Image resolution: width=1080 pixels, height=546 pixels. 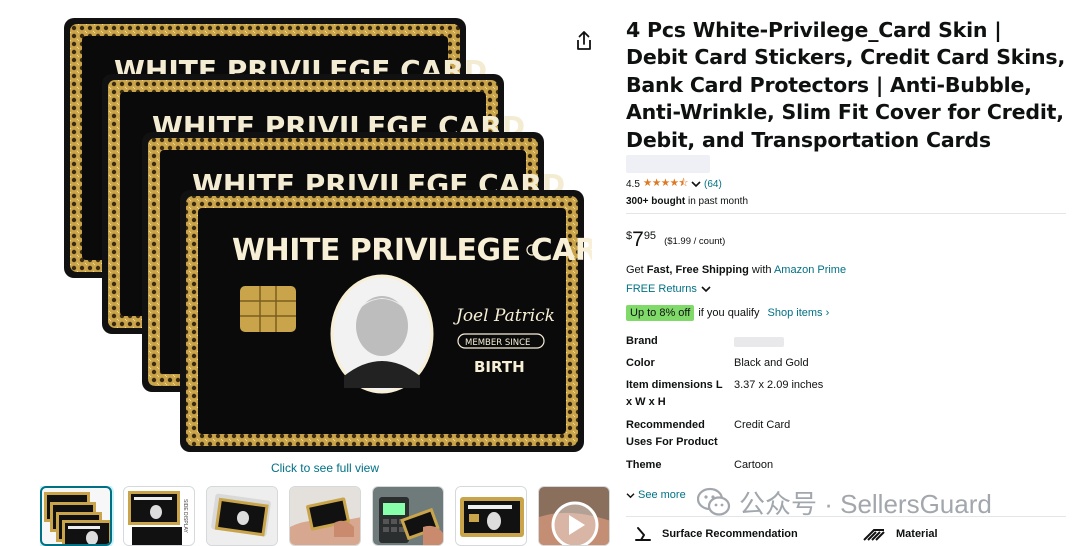 I want to click on offer-row: Up to 8% off if you qualify Shop items ›, so click(x=727, y=313).